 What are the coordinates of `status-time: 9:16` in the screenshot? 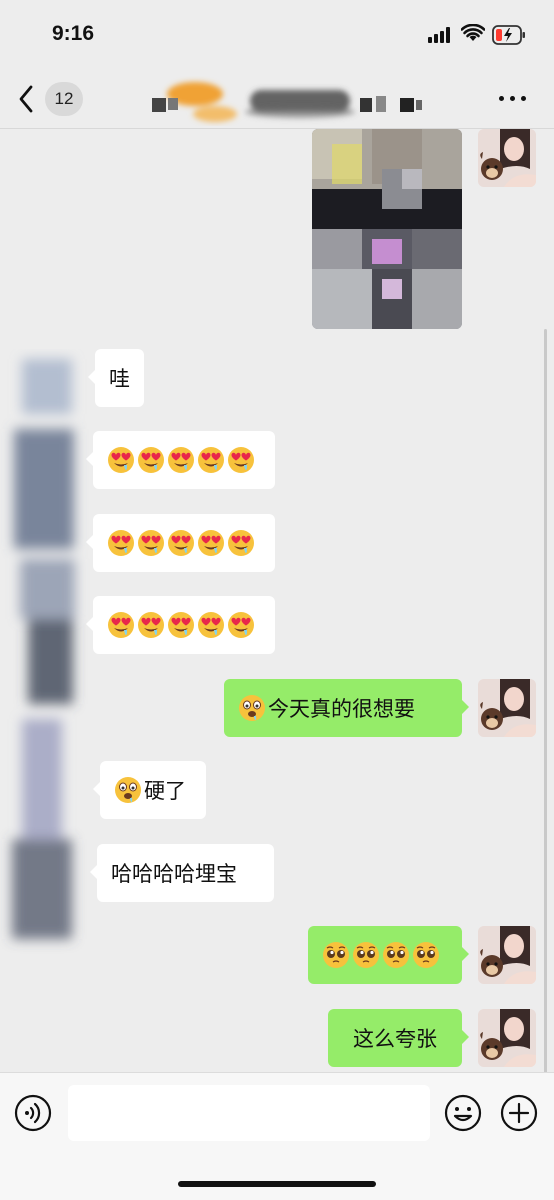 It's located at (73, 33).